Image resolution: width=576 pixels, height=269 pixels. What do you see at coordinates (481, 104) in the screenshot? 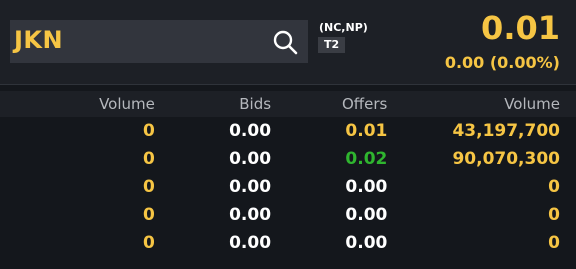
I see `offer-volume-header: Volume` at bounding box center [481, 104].